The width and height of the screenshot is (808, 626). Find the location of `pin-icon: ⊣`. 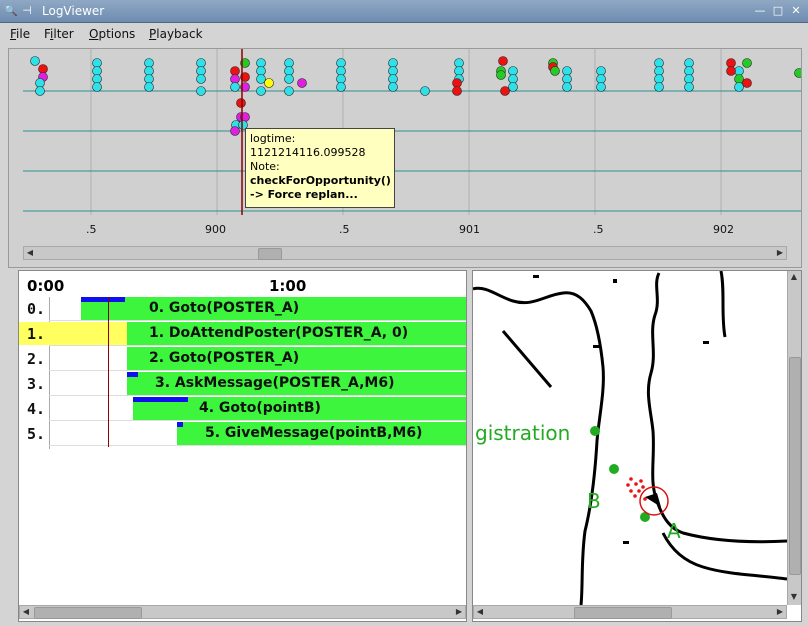

pin-icon: ⊣ is located at coordinates (27, 11).